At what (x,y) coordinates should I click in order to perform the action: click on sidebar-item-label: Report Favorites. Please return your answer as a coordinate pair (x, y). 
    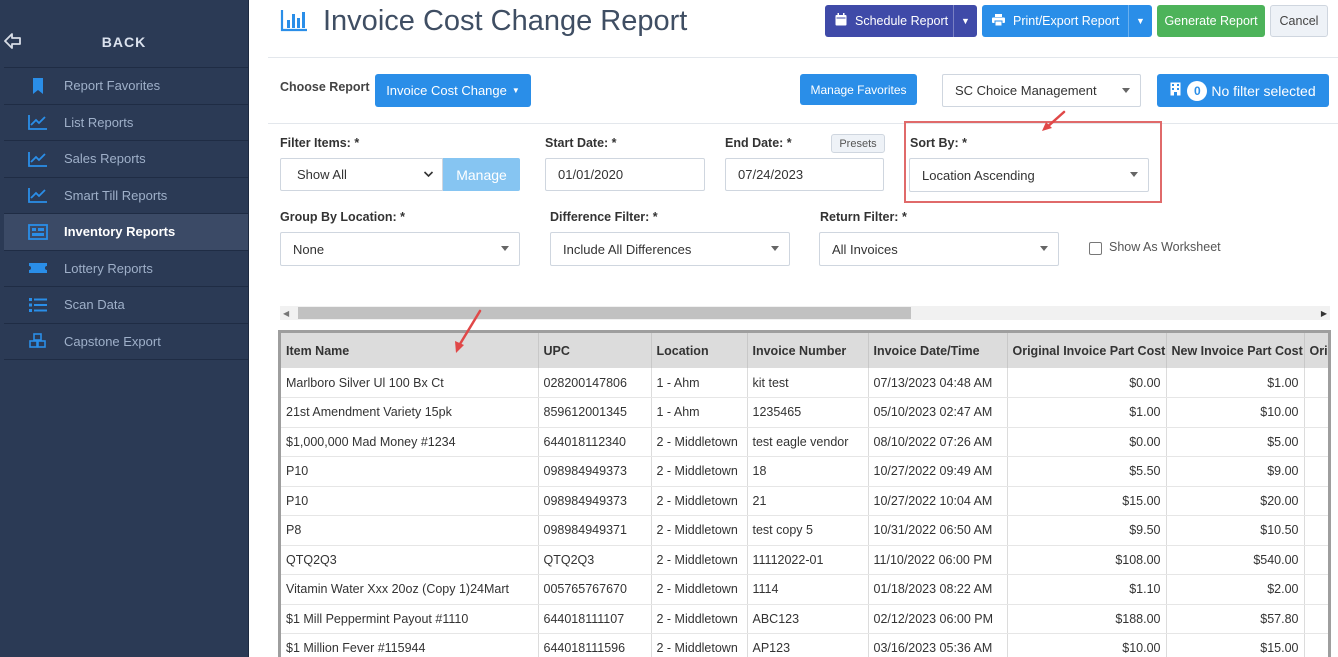
    Looking at the image, I should click on (112, 86).